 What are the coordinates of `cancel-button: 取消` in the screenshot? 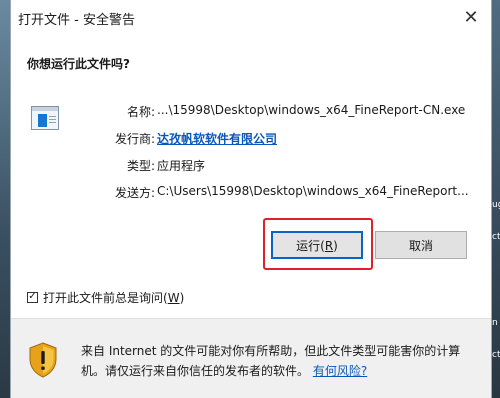 It's located at (421, 245).